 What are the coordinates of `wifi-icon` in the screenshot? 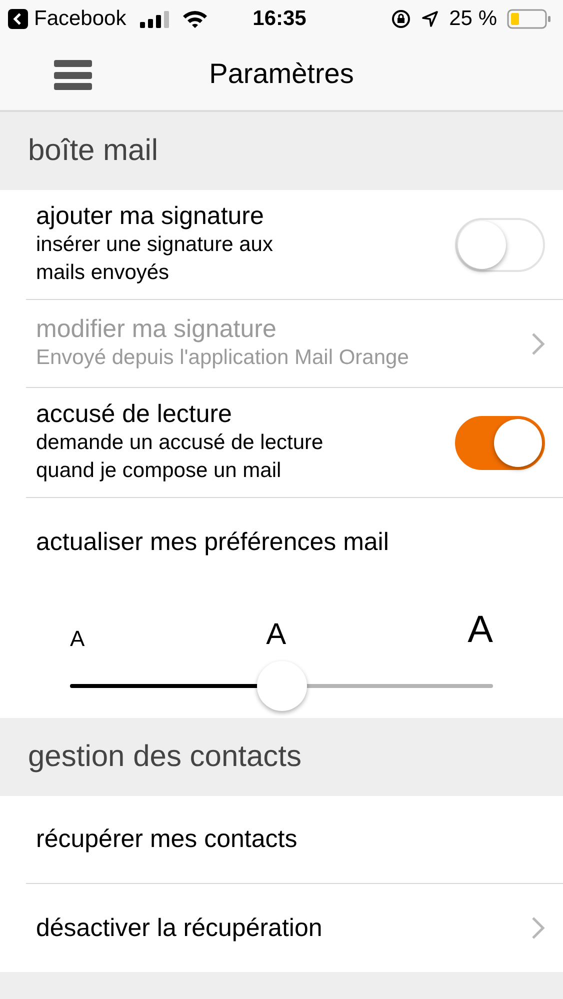 It's located at (195, 19).